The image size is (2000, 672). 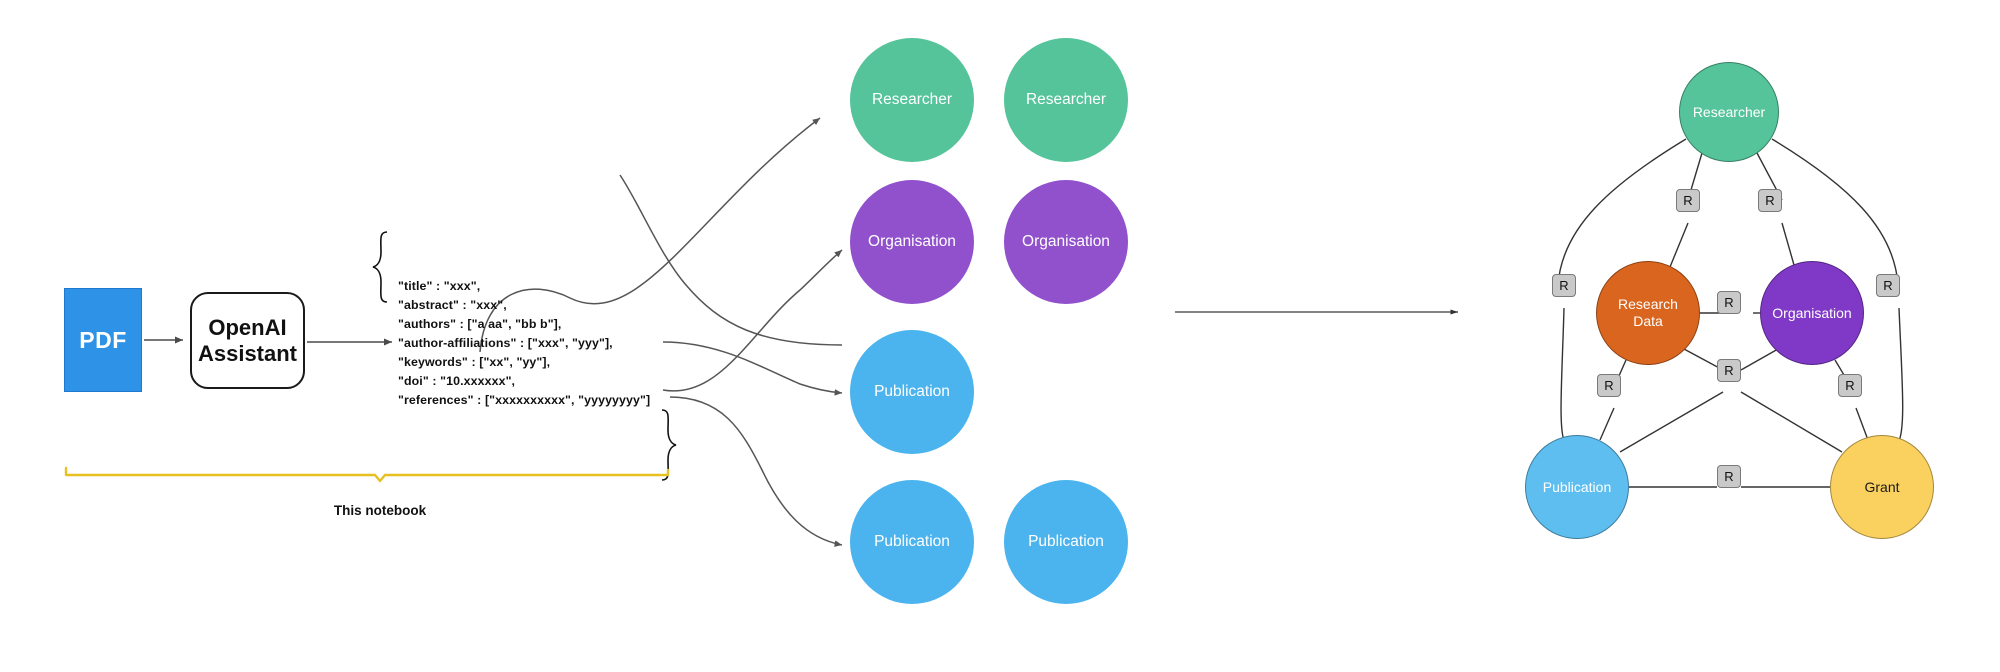 I want to click on curve-json-to-researcher, so click(x=731, y=260).